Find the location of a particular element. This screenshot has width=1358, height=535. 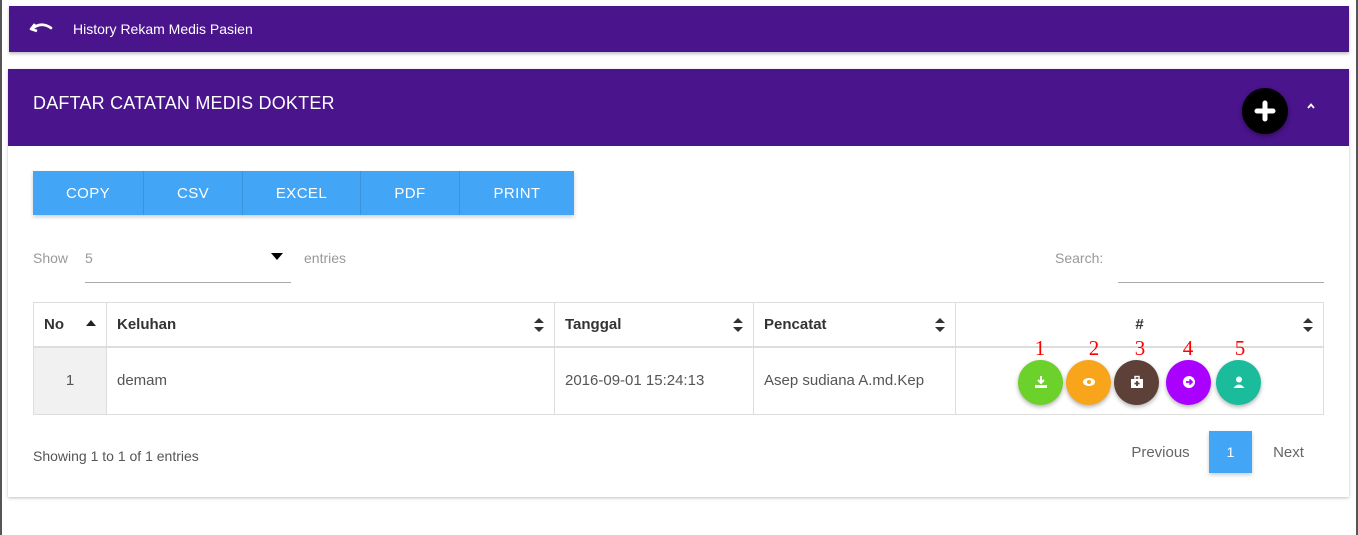

action-number-label: 5 is located at coordinates (1240, 347).